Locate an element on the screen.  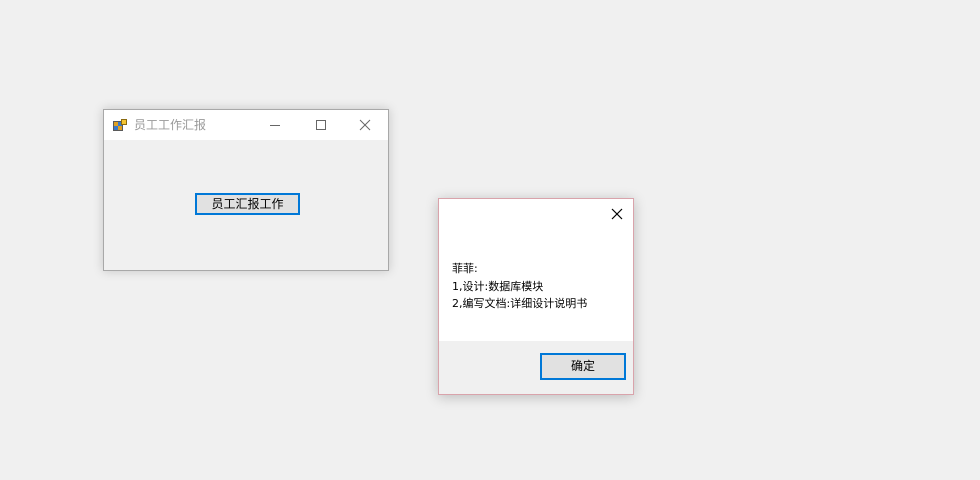
title-bar: 员工工作汇报 is located at coordinates (246, 125).